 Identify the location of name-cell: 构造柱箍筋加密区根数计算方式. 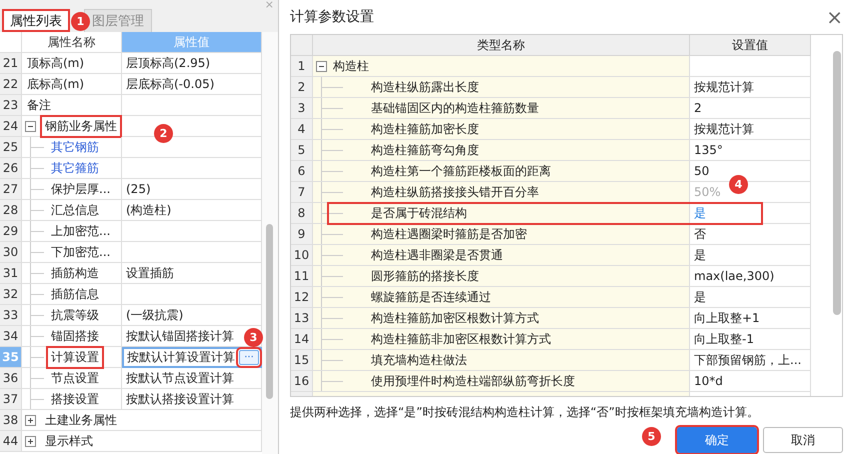
(501, 318).